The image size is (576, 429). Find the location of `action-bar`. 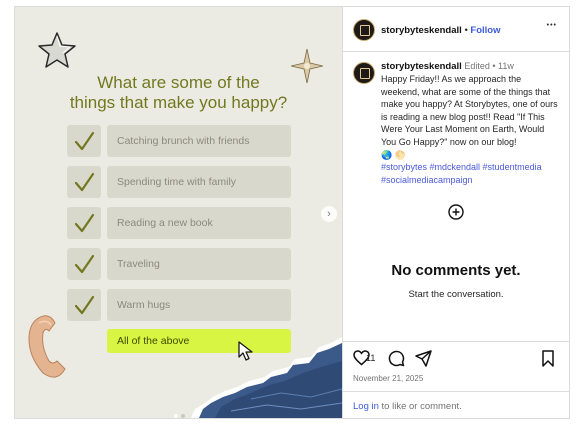

action-bar is located at coordinates (458, 359).